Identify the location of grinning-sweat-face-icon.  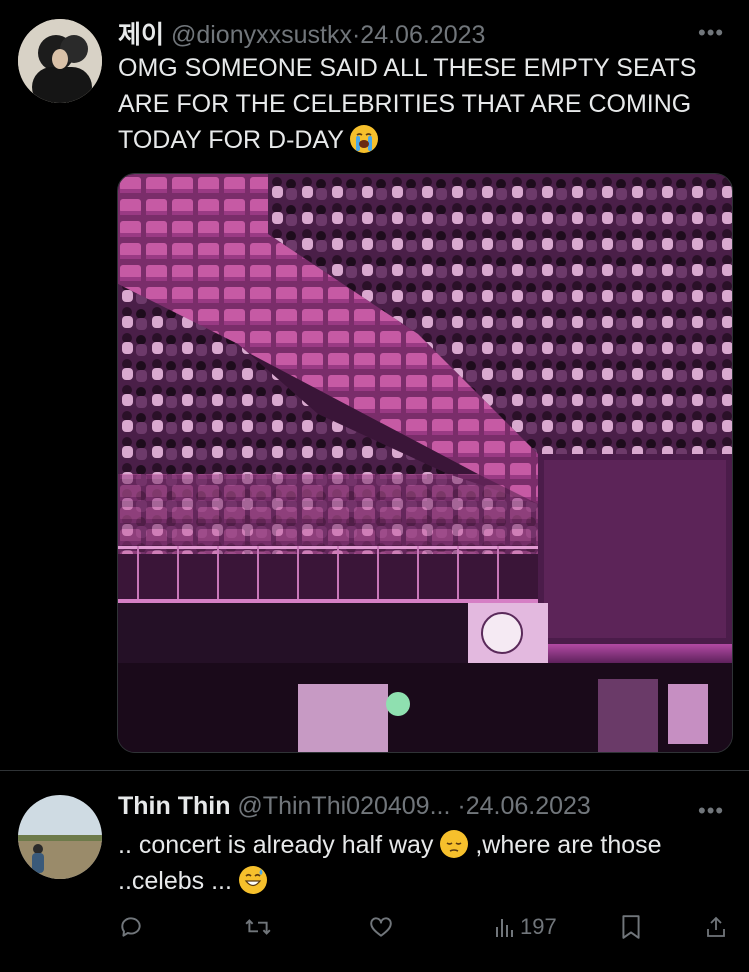
(252, 880).